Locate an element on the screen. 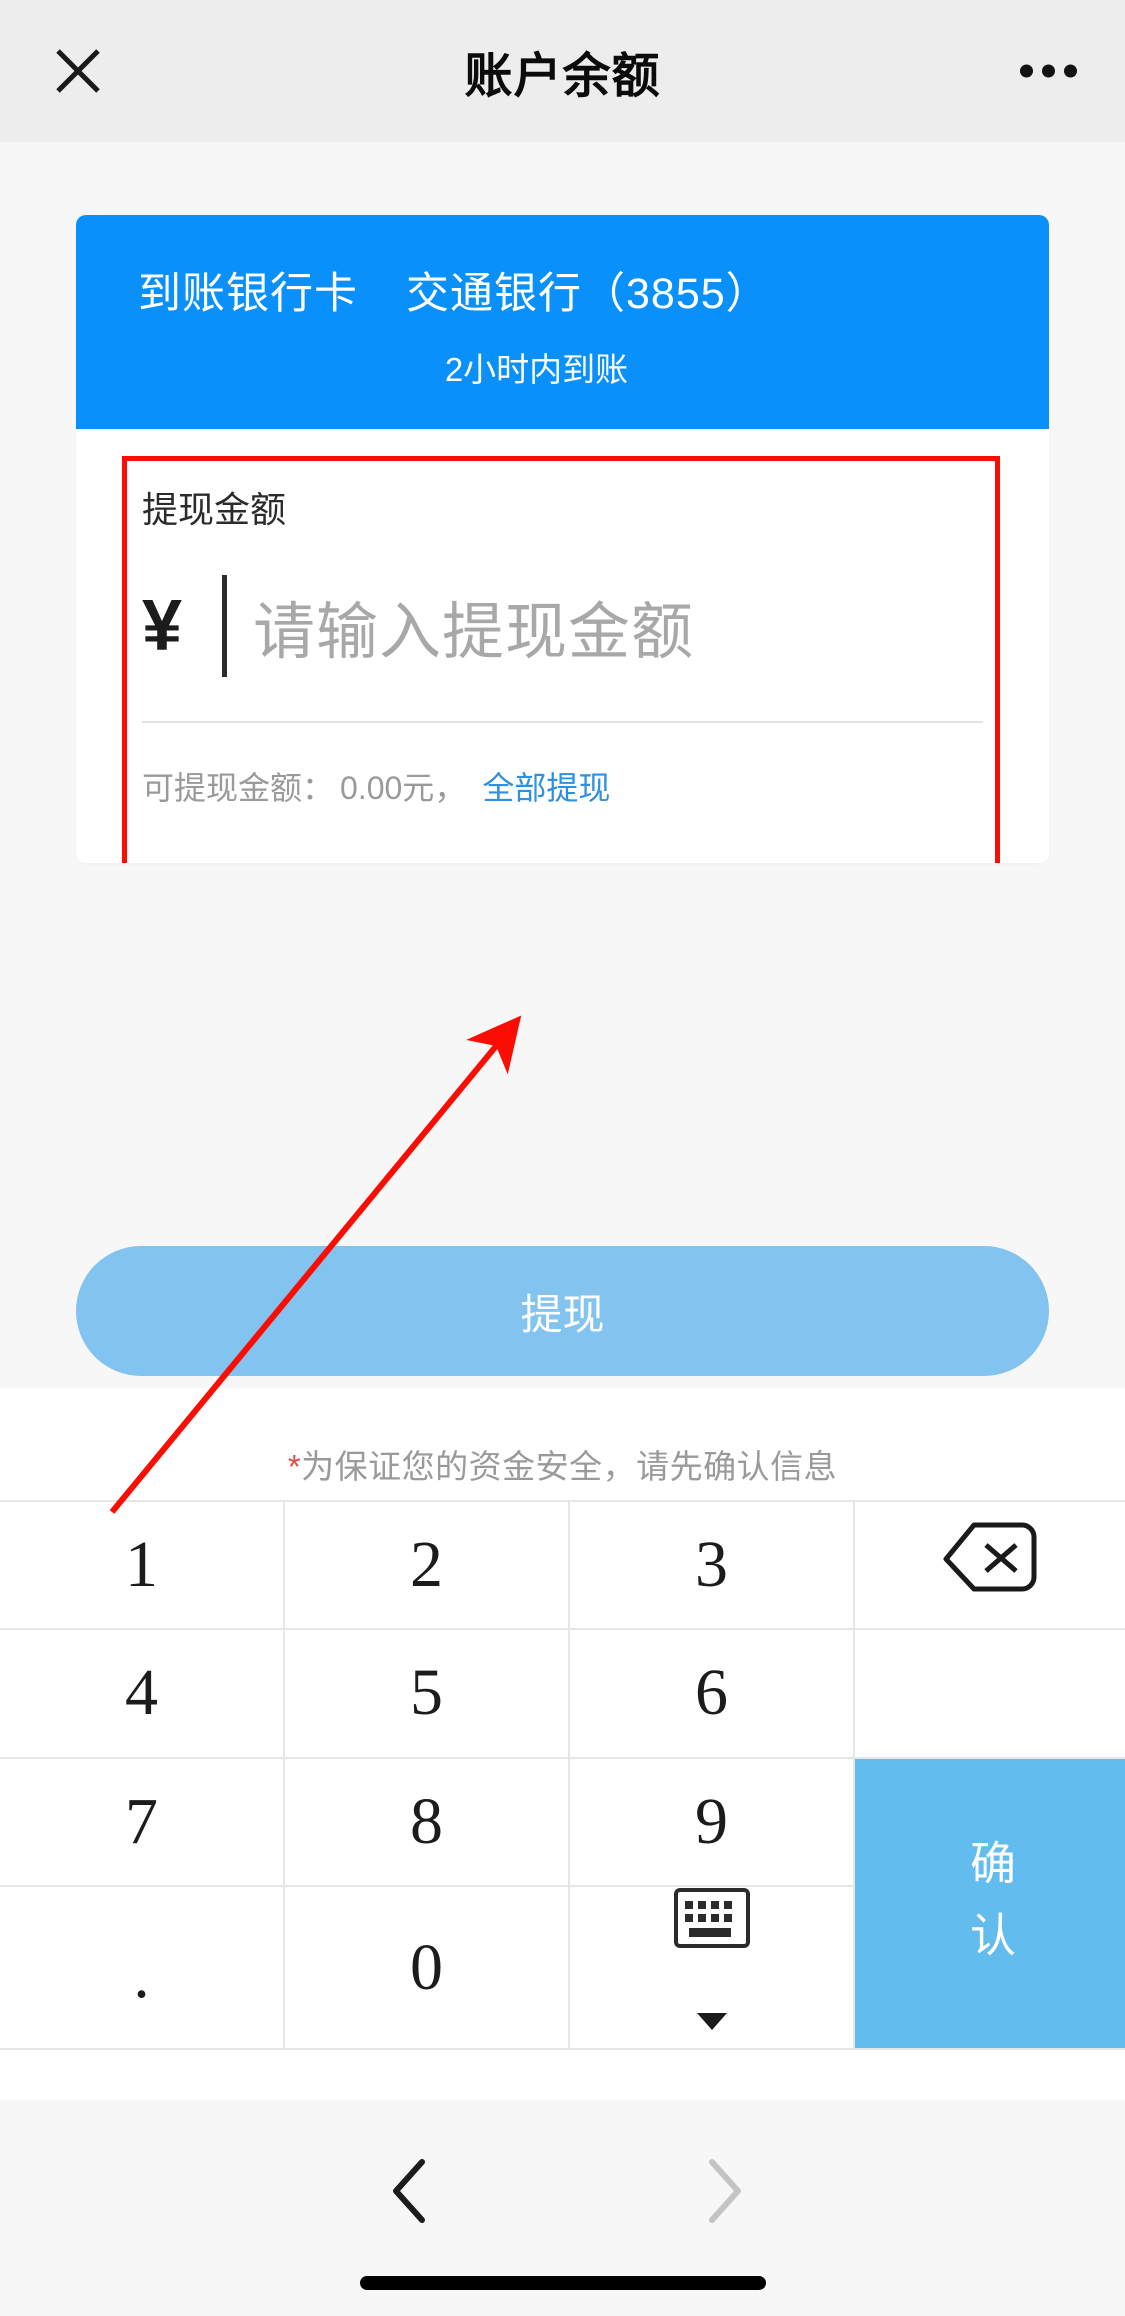  key-7: 7 is located at coordinates (141, 1821).